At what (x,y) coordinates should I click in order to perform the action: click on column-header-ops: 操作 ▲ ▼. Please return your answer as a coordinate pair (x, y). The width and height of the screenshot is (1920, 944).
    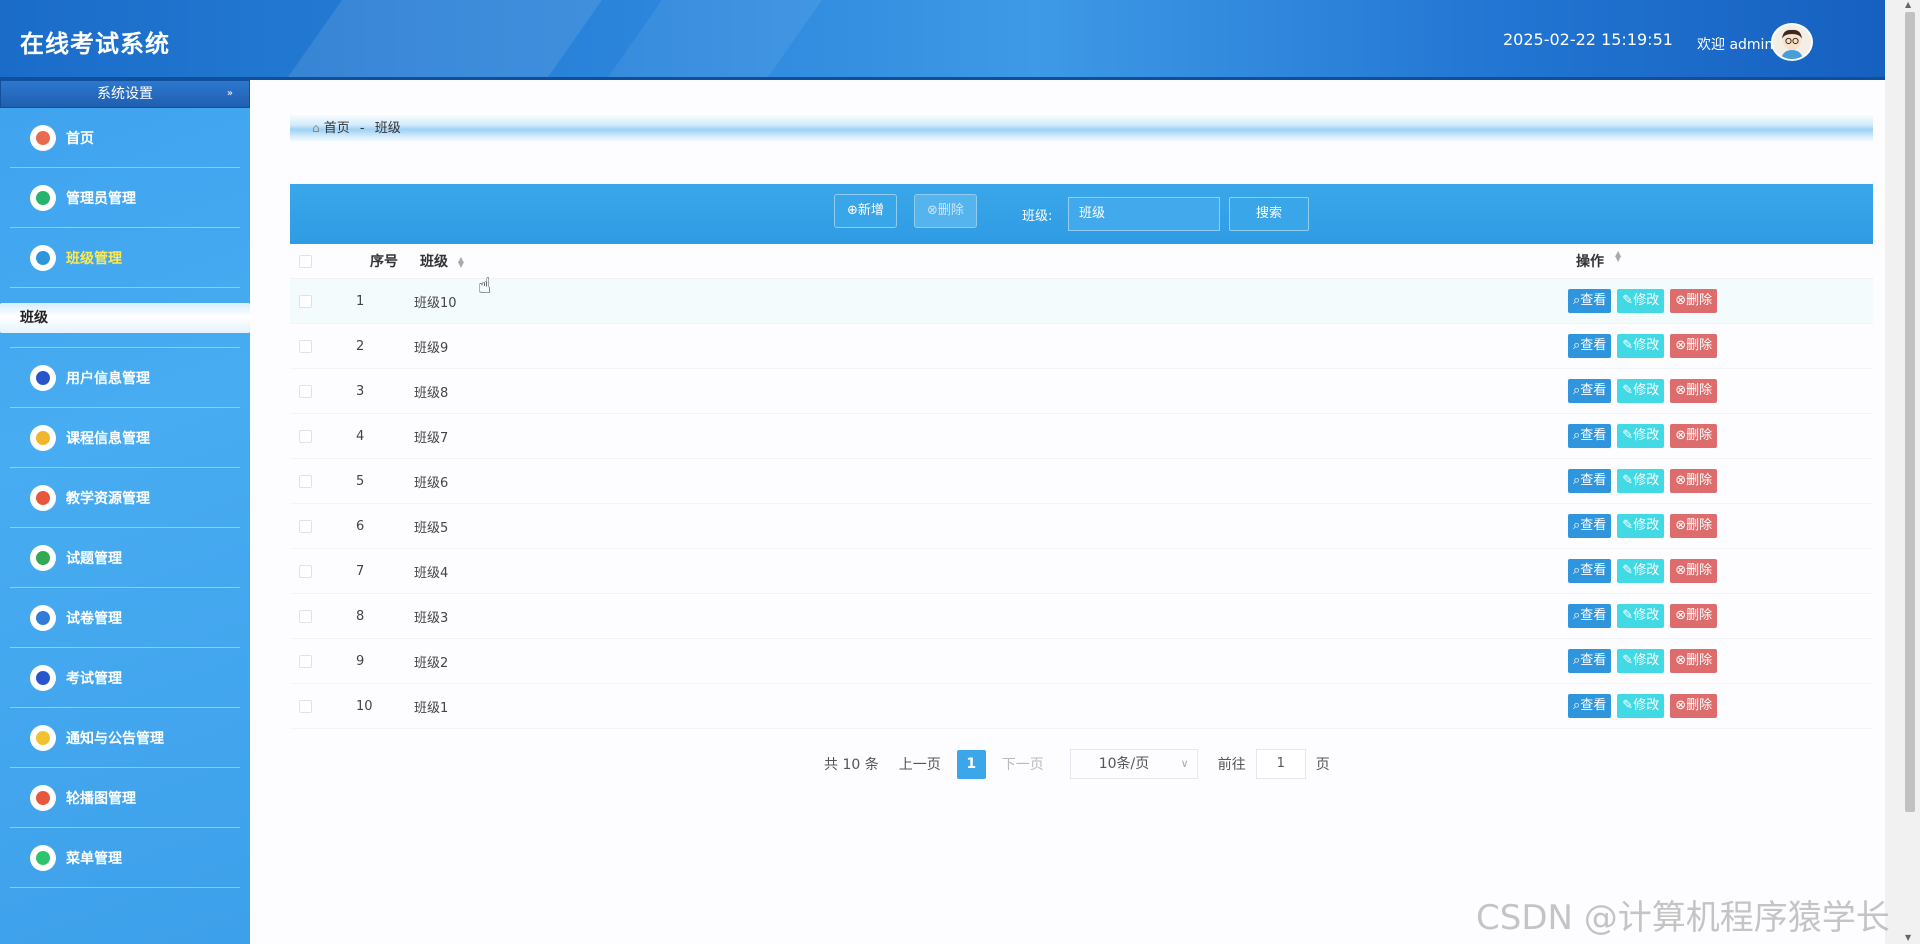
    Looking at the image, I should click on (1720, 260).